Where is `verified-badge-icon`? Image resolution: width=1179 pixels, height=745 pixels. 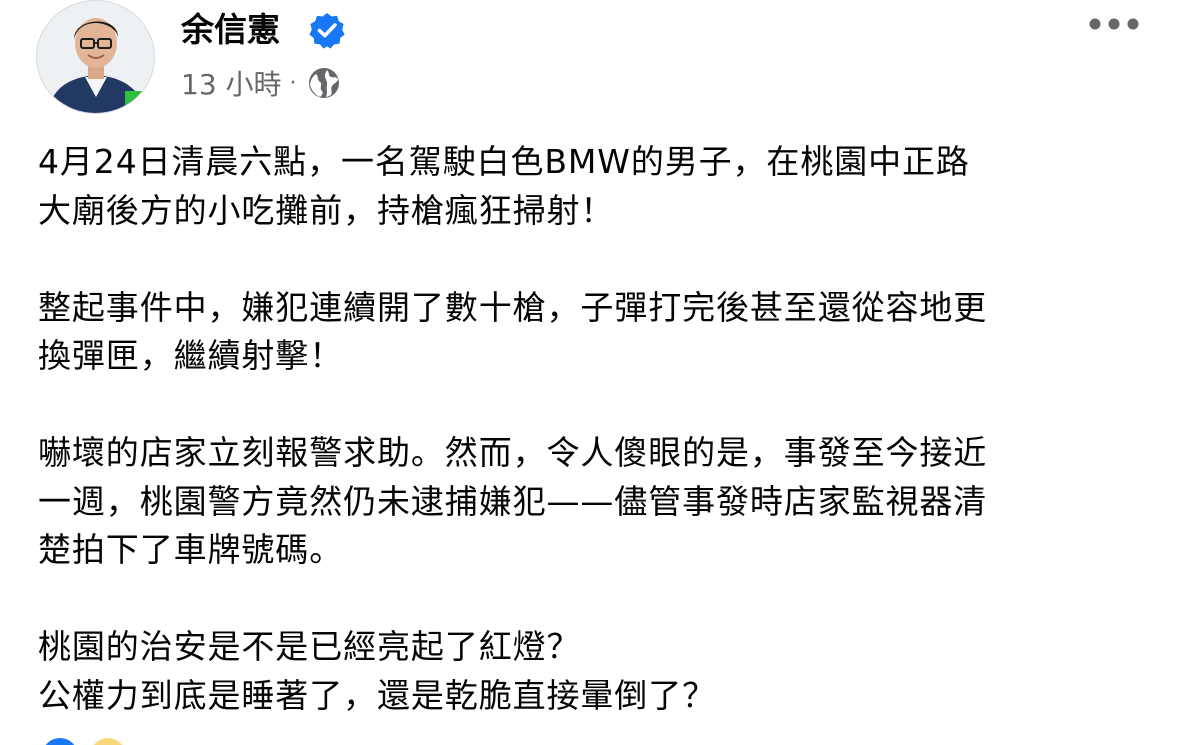
verified-badge-icon is located at coordinates (327, 31).